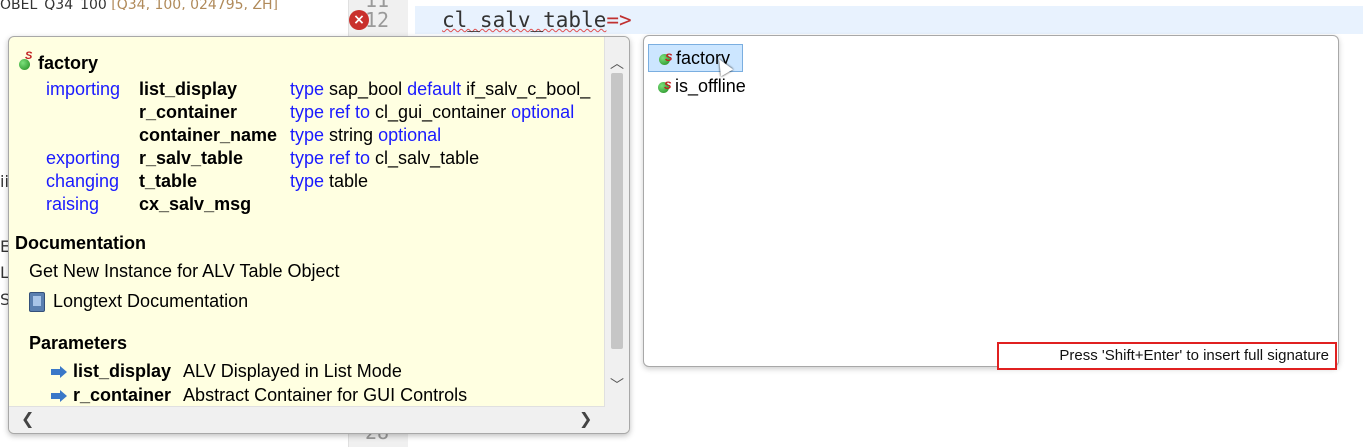 The width and height of the screenshot is (1363, 447). What do you see at coordinates (83, 158) in the screenshot?
I see `signature-keyword: exporting` at bounding box center [83, 158].